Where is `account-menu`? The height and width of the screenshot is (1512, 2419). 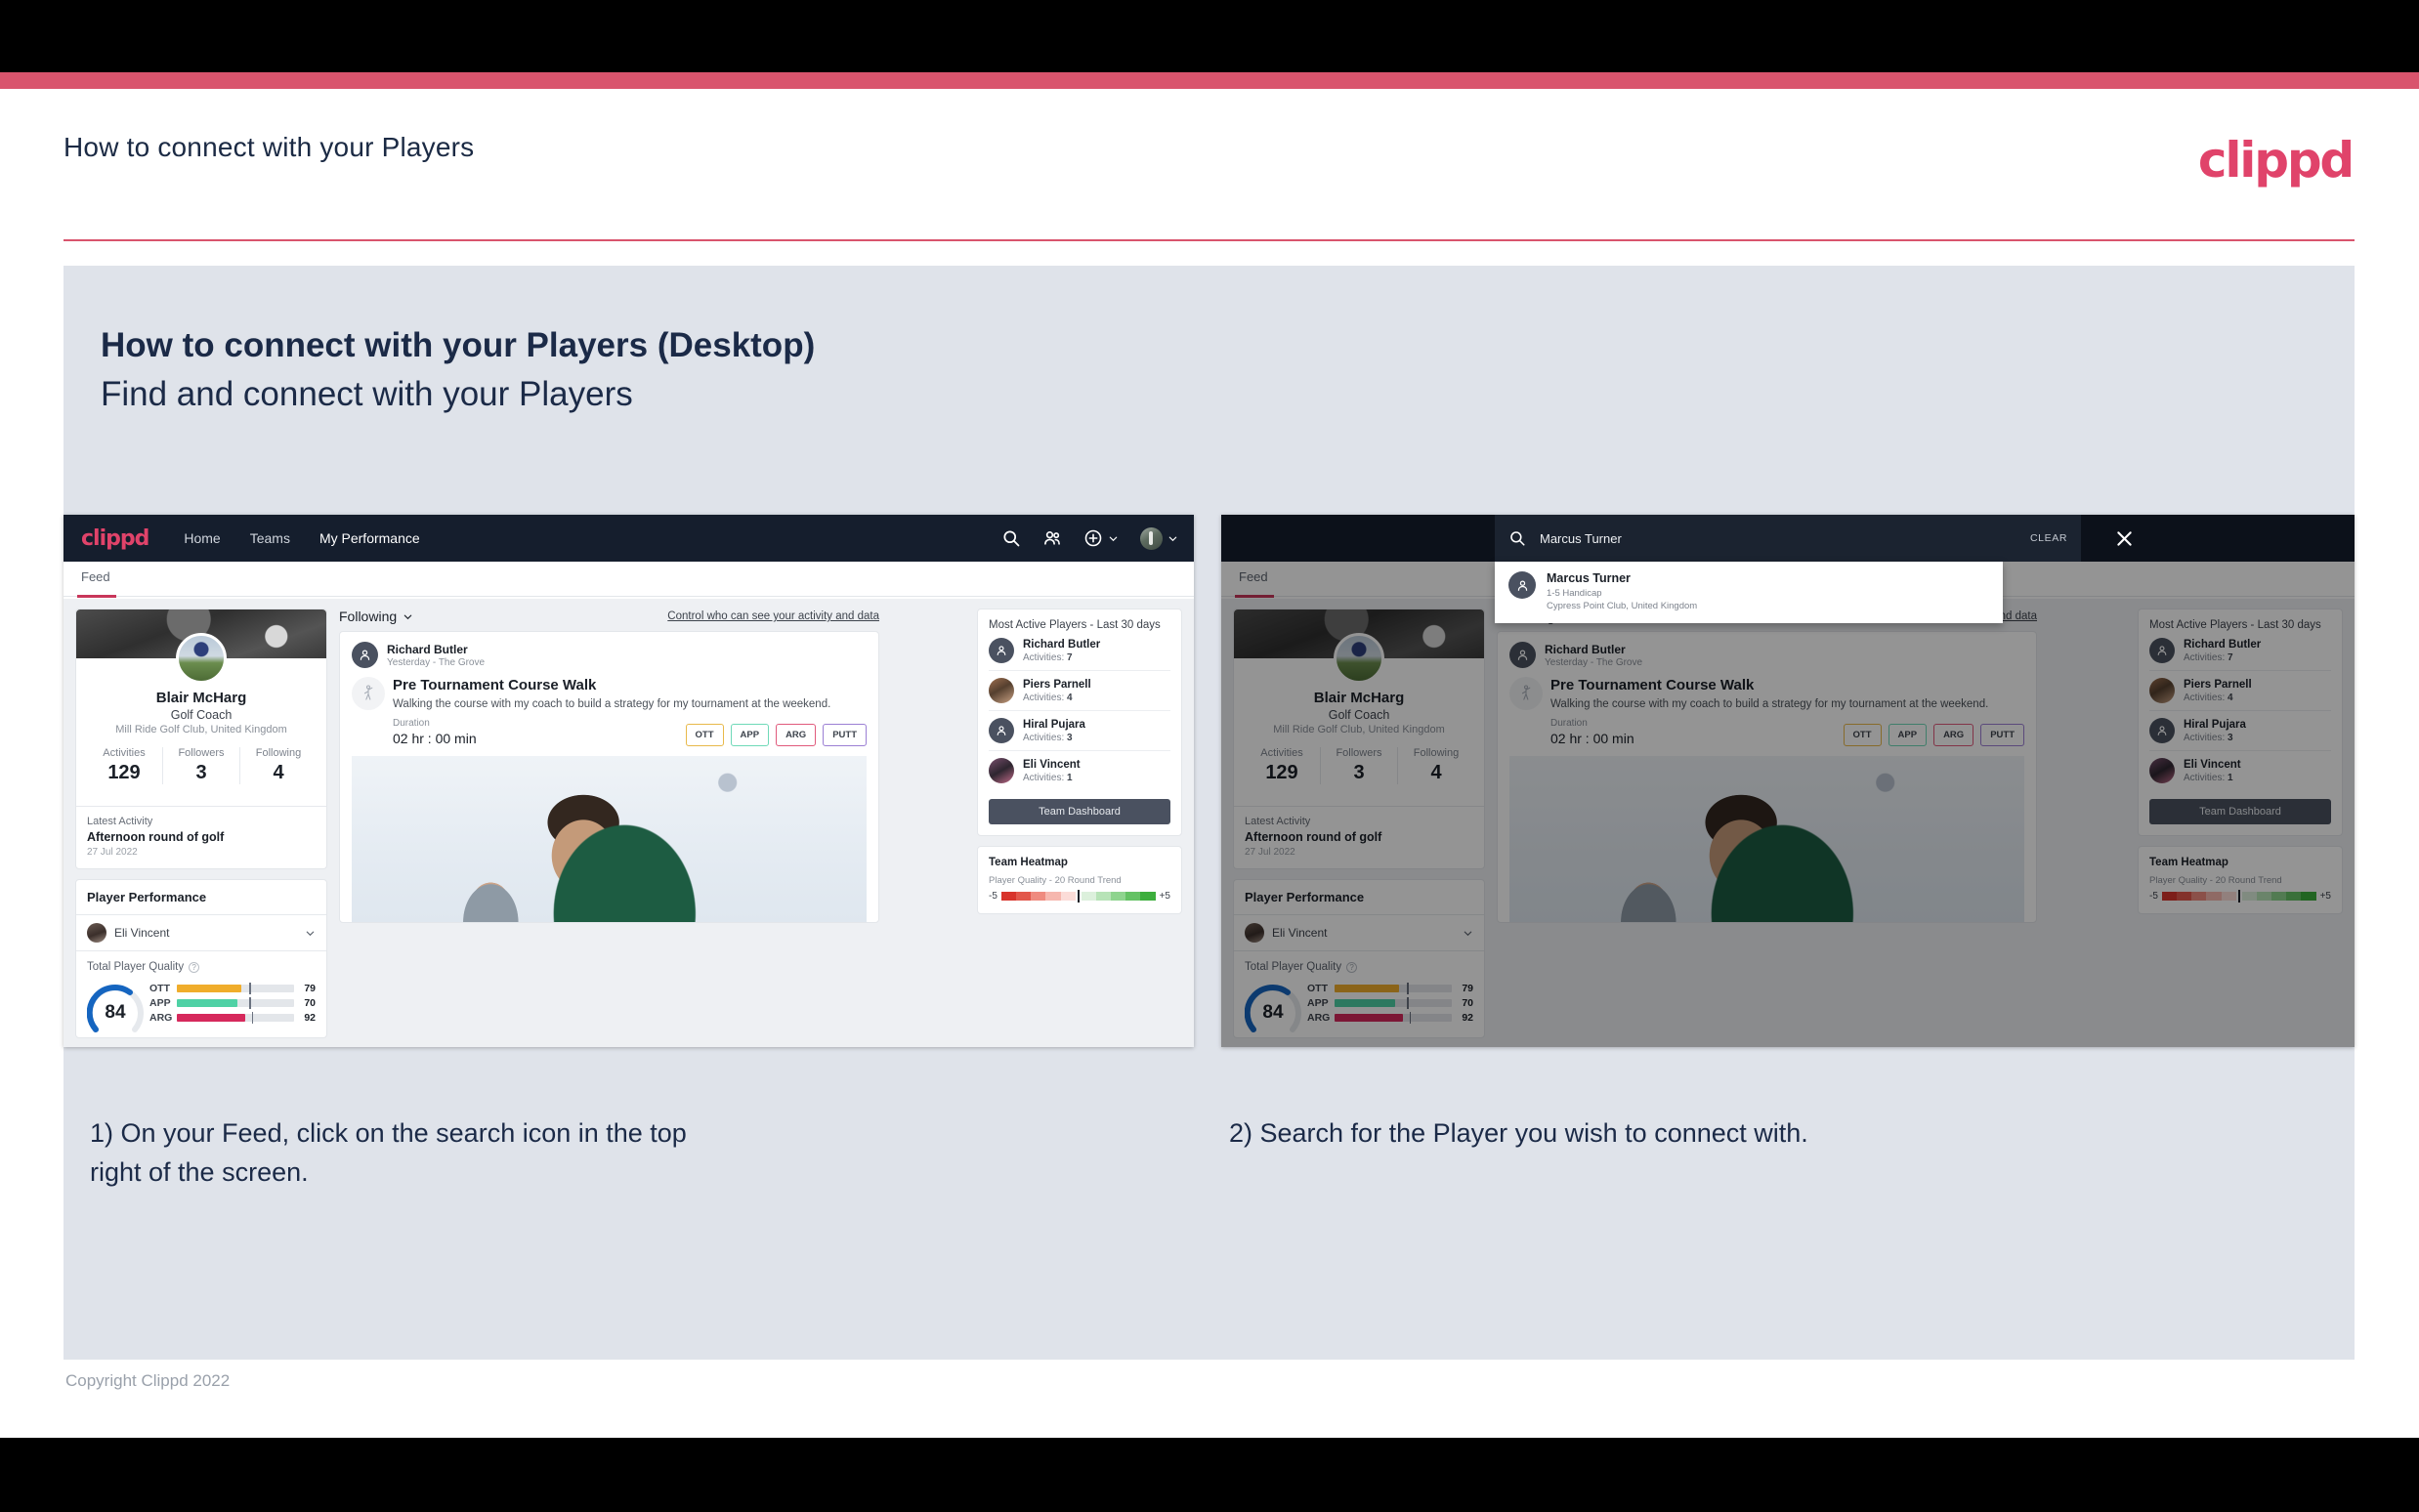
account-menu is located at coordinates (1159, 538).